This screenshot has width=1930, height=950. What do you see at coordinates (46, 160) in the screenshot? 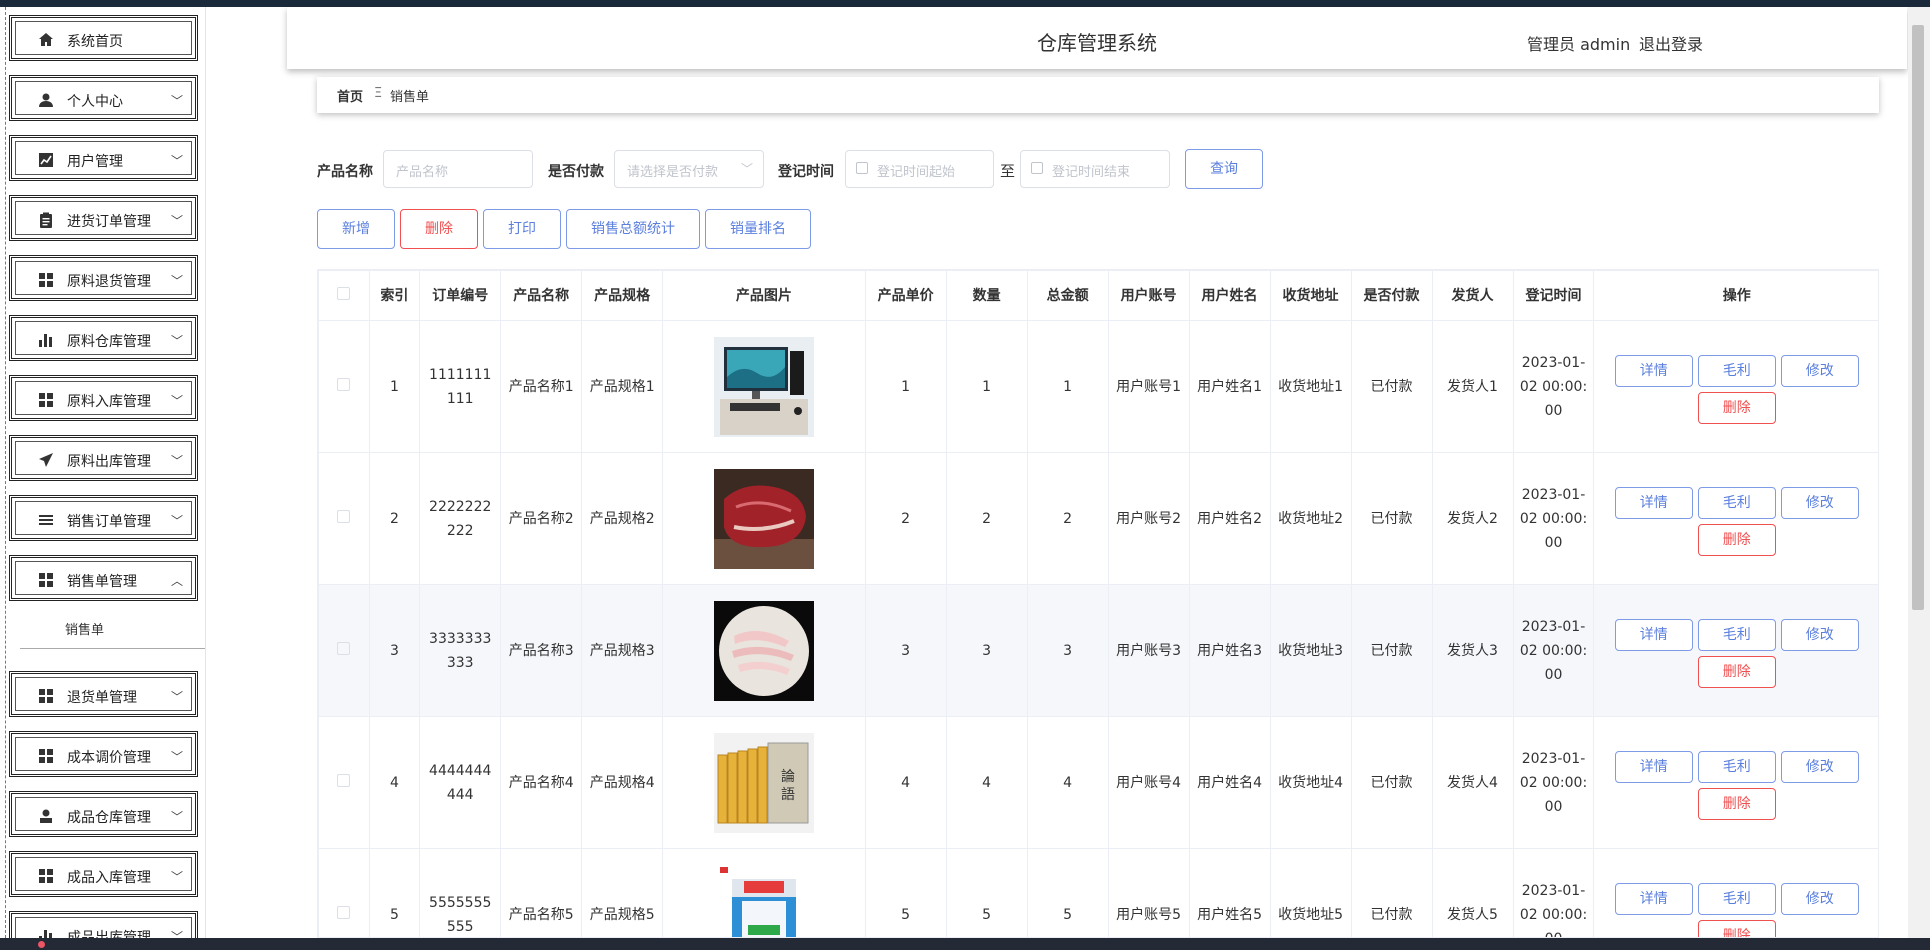
I see `chart-icon` at bounding box center [46, 160].